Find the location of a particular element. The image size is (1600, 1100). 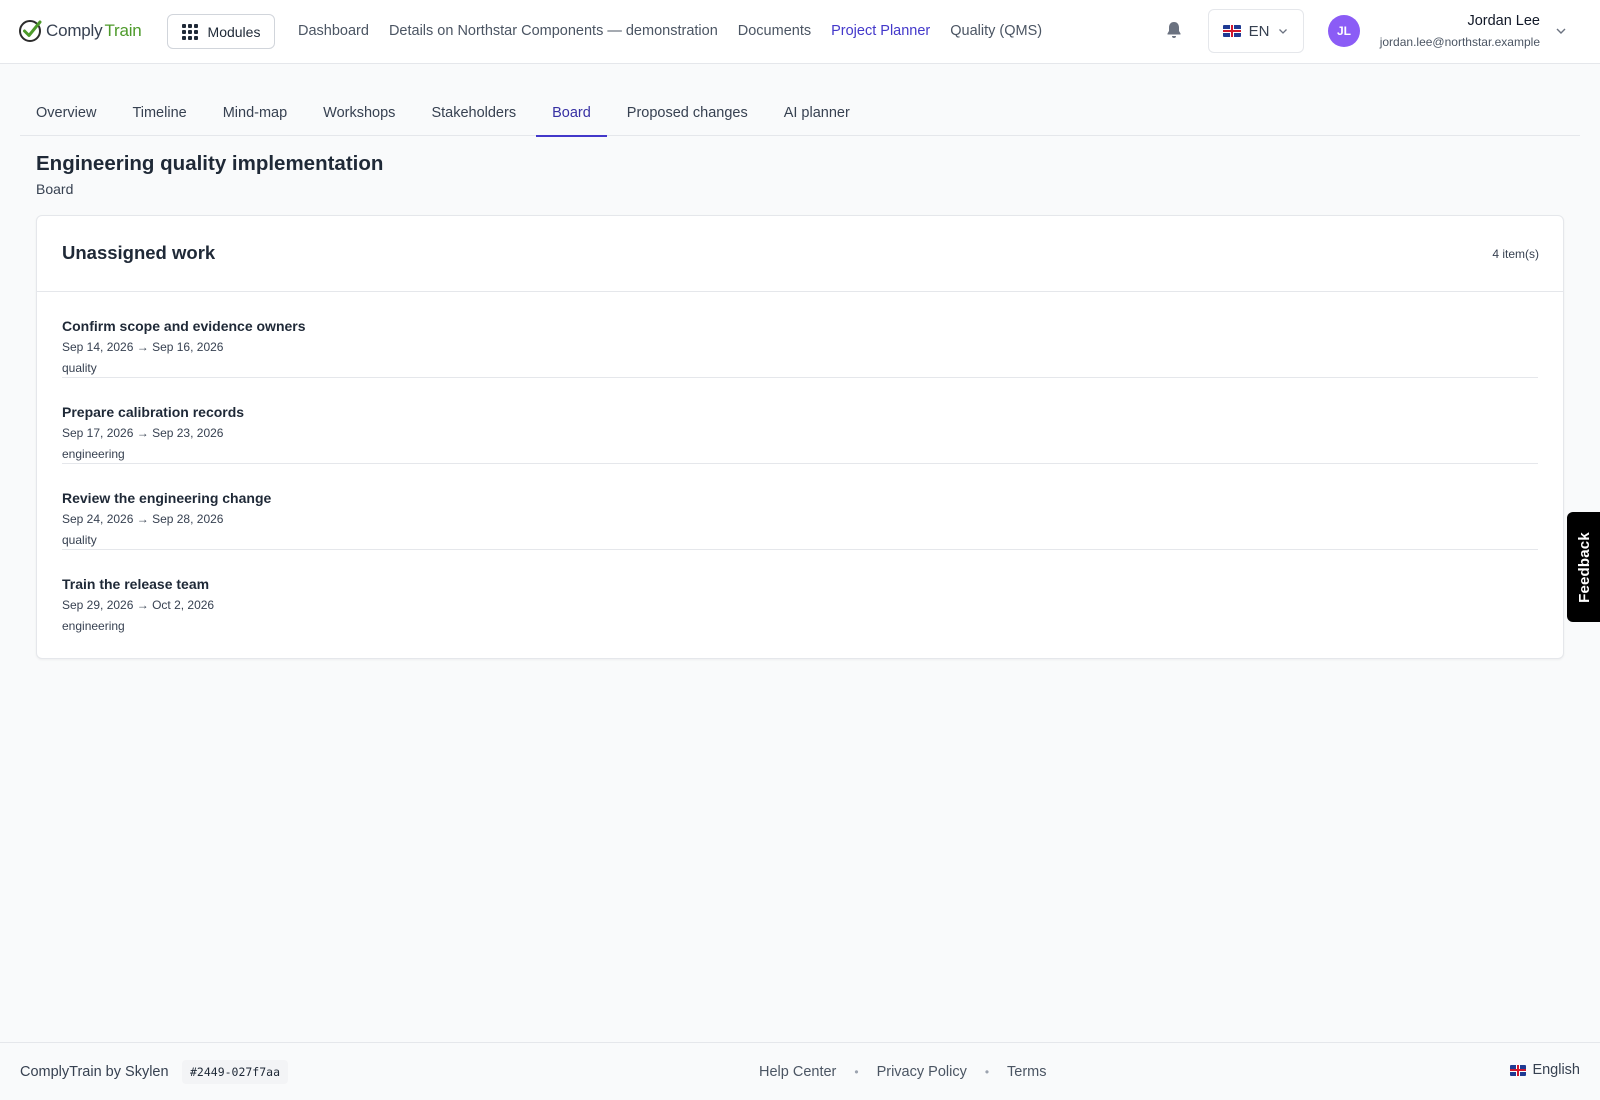

user-name: Jordan Lee is located at coordinates (1503, 21).